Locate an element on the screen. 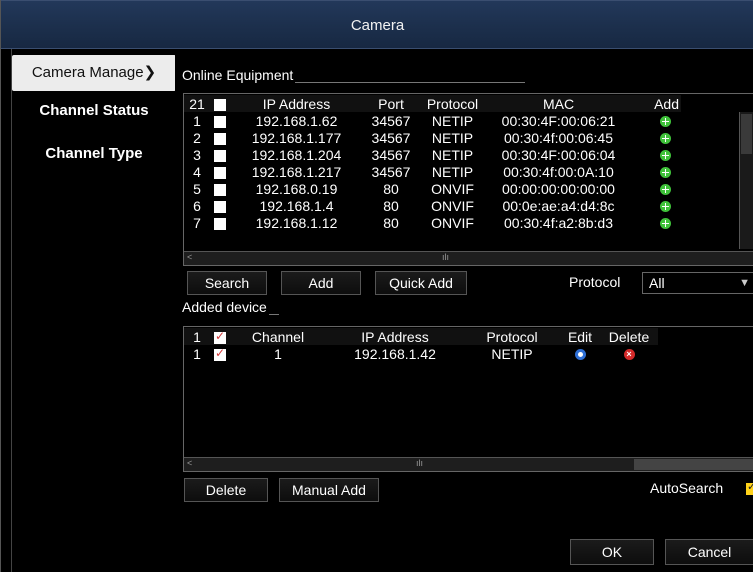 This screenshot has height=572, width=753. row-number: 2 is located at coordinates (197, 137).